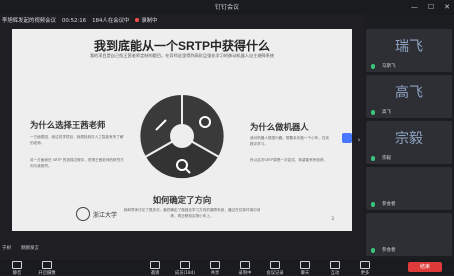 This screenshot has height=276, width=454. What do you see at coordinates (111, 21) in the screenshot?
I see `participant-count: 184人在会议中` at bounding box center [111, 21].